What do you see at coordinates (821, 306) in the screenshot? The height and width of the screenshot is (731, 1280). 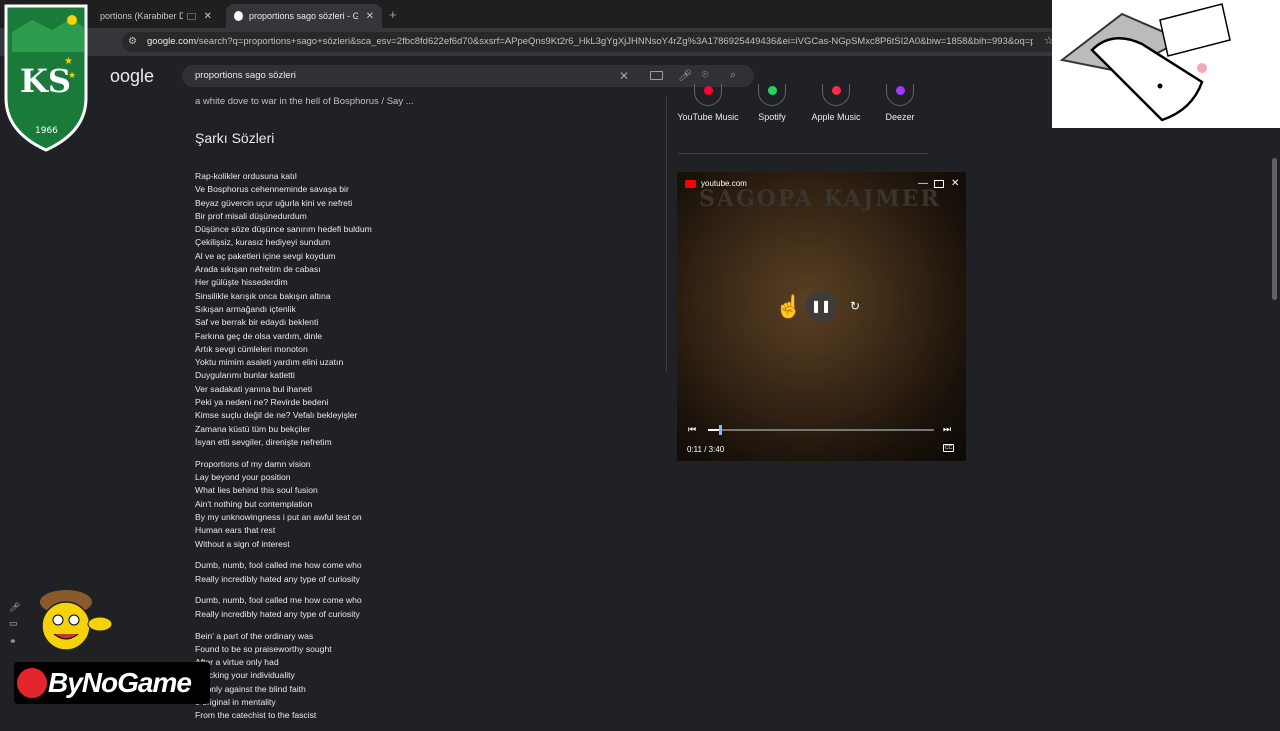 I see `pause-button: ❚❚` at bounding box center [821, 306].